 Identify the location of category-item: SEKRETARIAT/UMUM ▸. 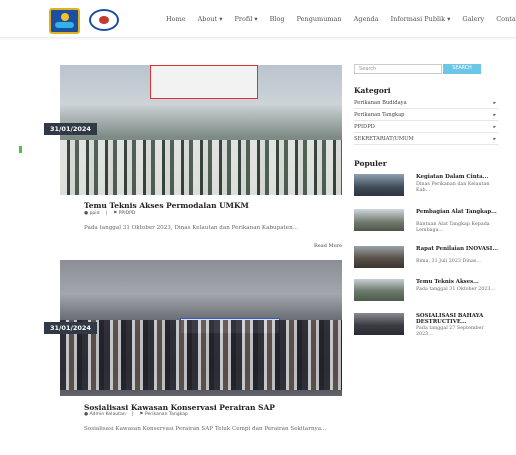
(426, 139).